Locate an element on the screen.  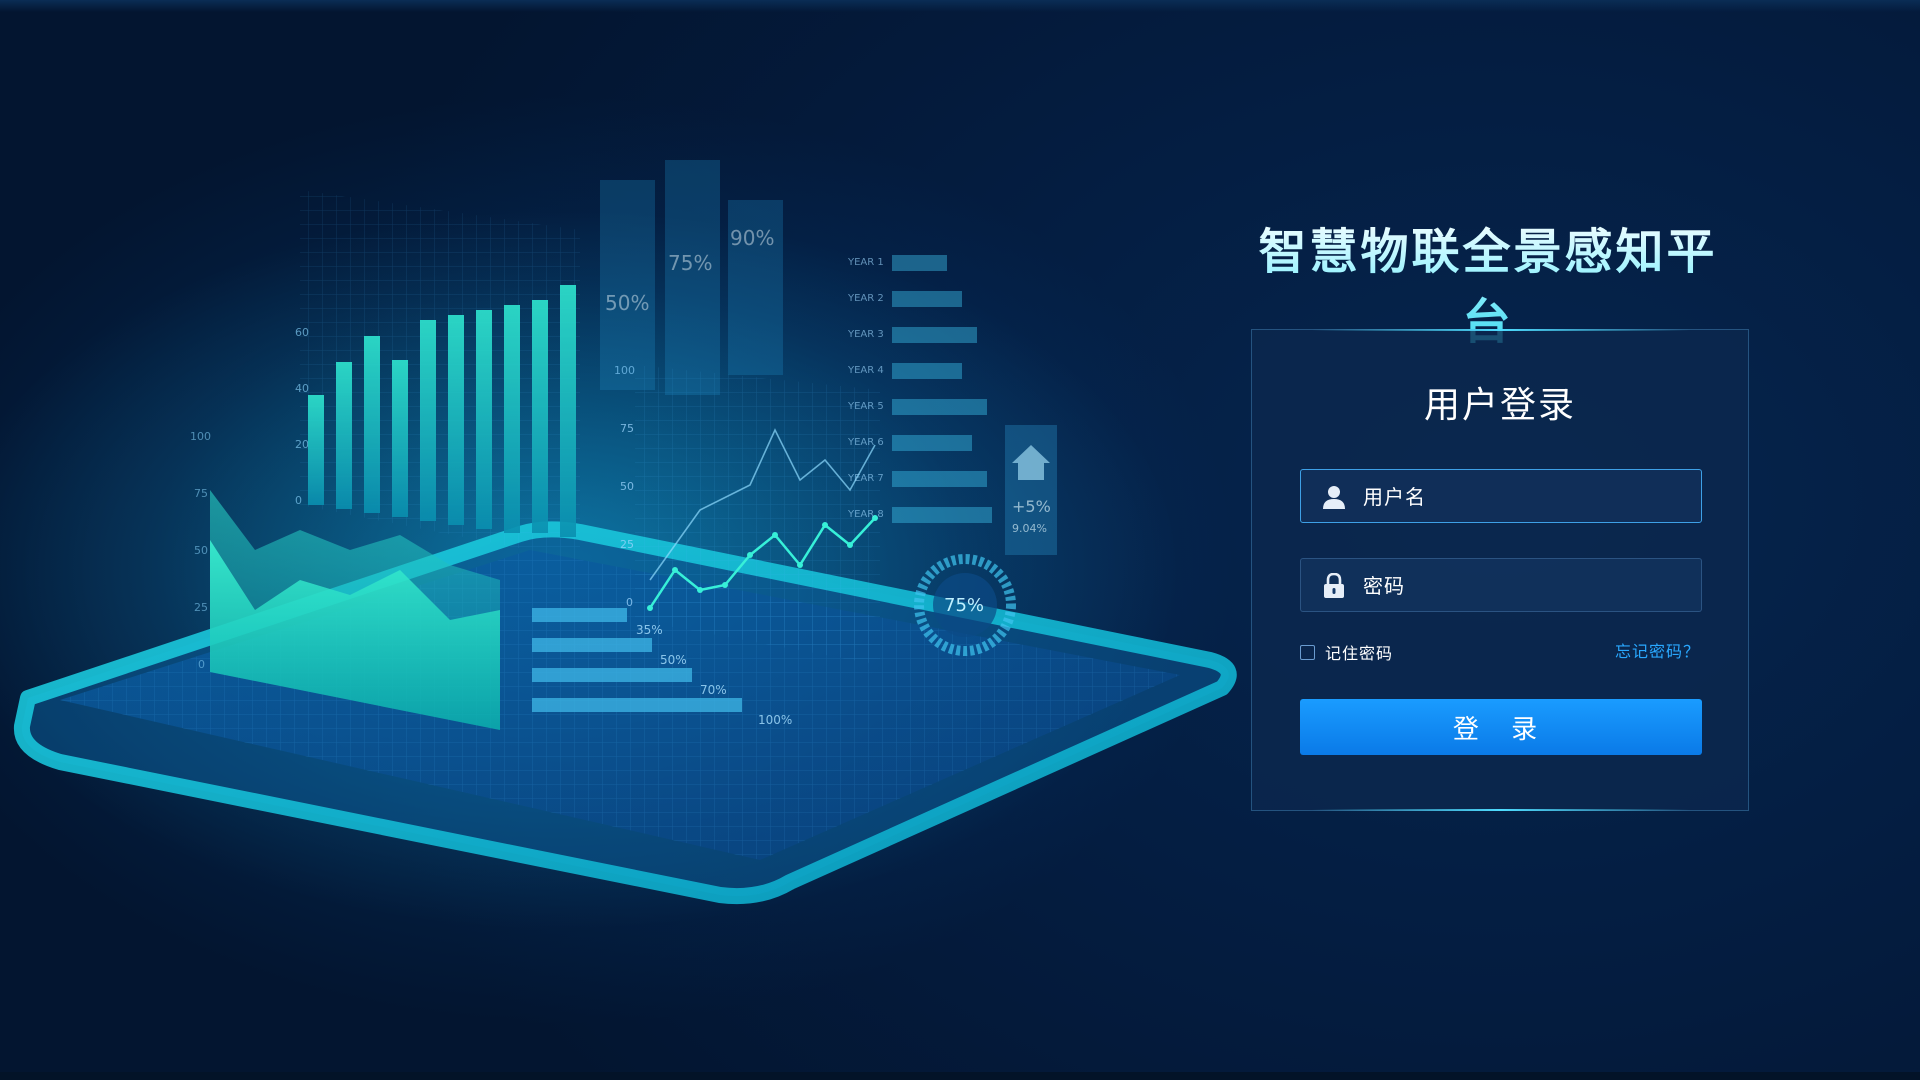
line-axis-tick: 0 is located at coordinates (629, 602).